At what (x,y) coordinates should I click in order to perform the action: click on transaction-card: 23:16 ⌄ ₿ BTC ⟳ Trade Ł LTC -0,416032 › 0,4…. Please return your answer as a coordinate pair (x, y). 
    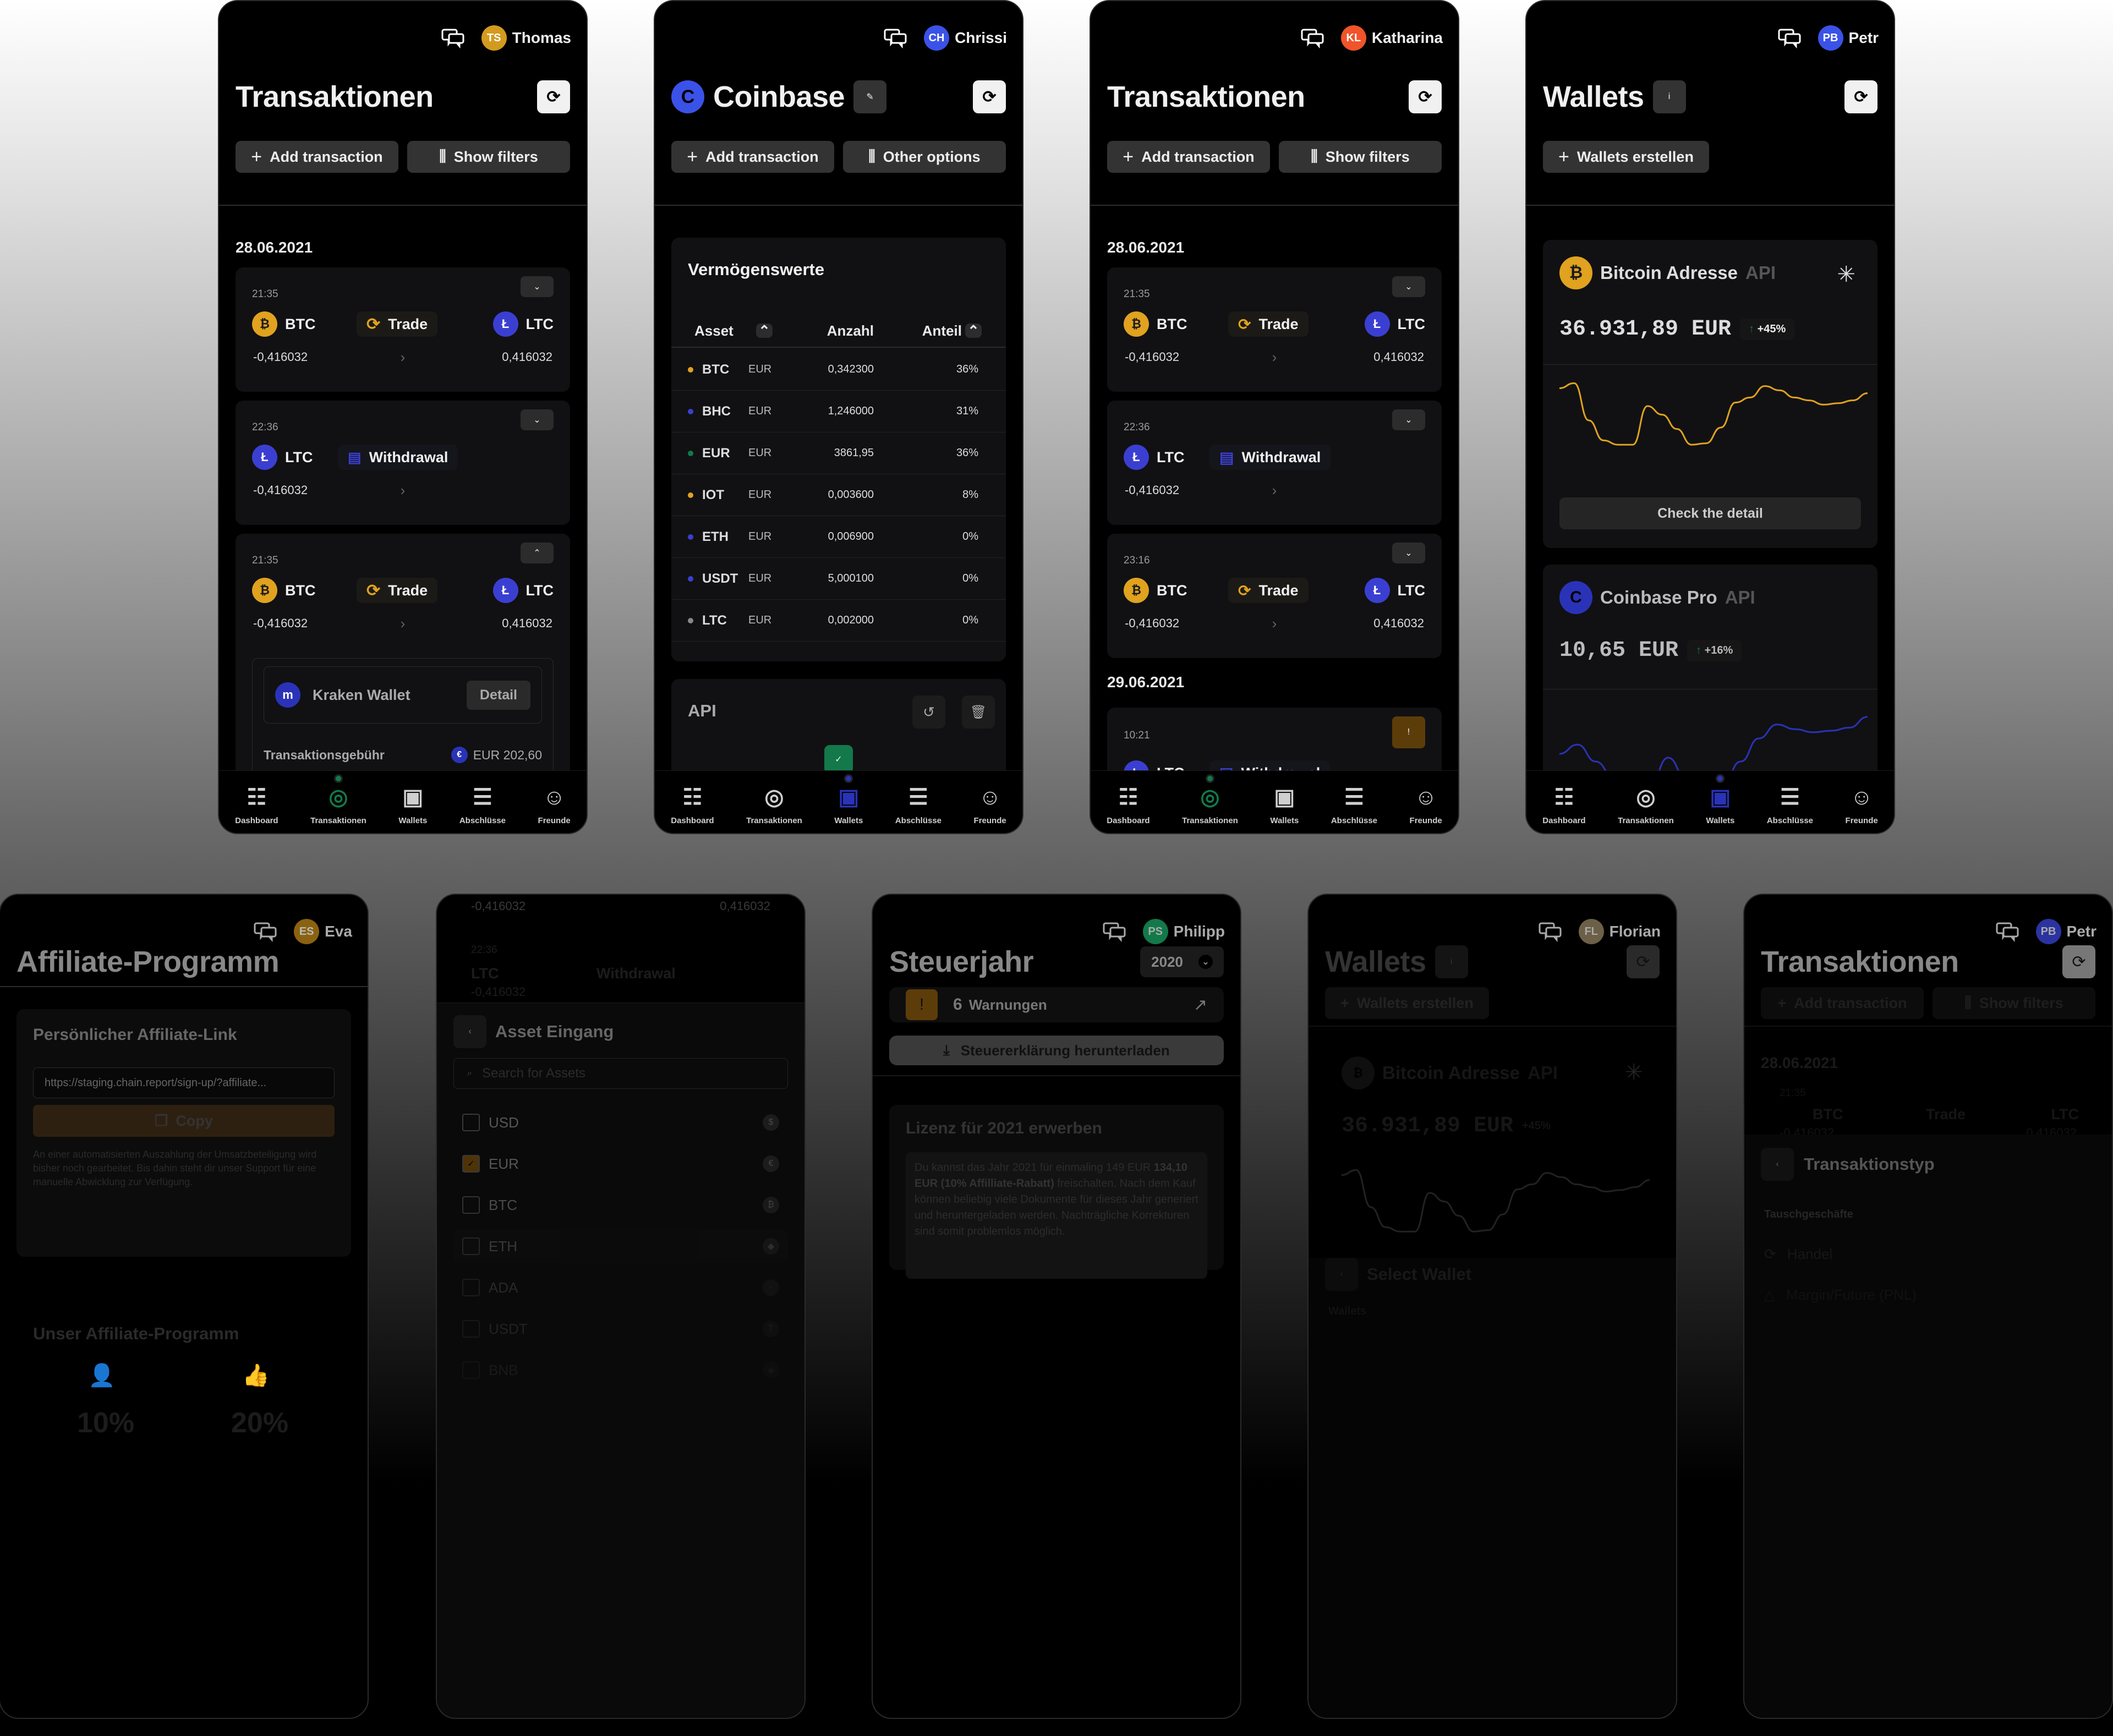
    Looking at the image, I should click on (1274, 596).